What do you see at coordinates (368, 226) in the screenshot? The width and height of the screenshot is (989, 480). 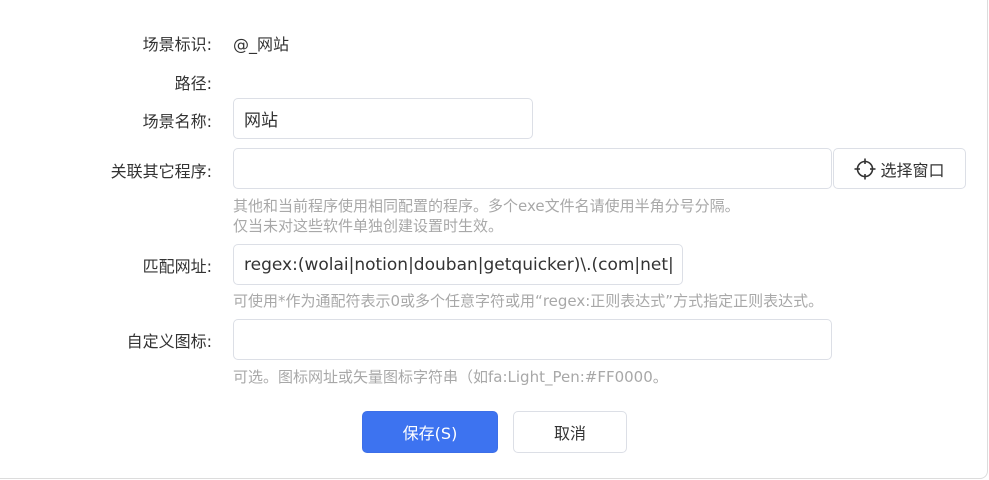 I see `related-programs-hint-2: 仅当未对这些软件单独创建设置时生效。` at bounding box center [368, 226].